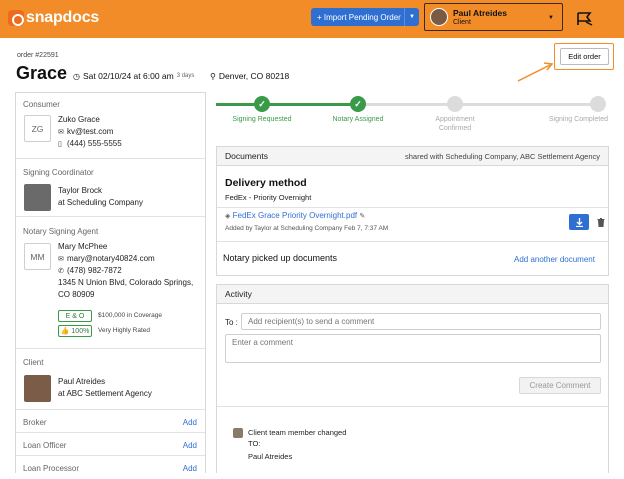 This screenshot has height=479, width=624. Describe the element at coordinates (85, 131) in the screenshot. I see `consumer-email: ✉ kv@test.com` at that location.